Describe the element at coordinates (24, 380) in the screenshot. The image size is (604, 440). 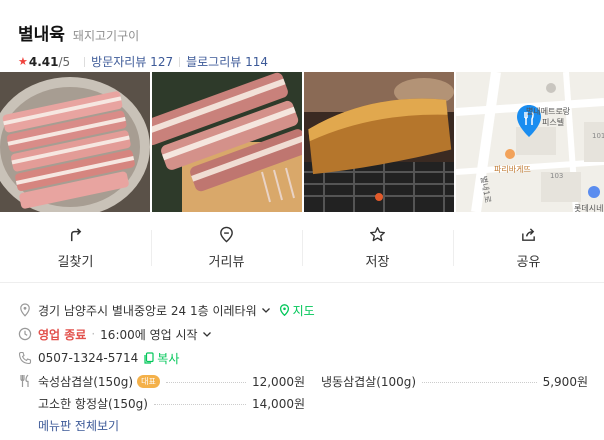
I see `utensils-icon` at that location.